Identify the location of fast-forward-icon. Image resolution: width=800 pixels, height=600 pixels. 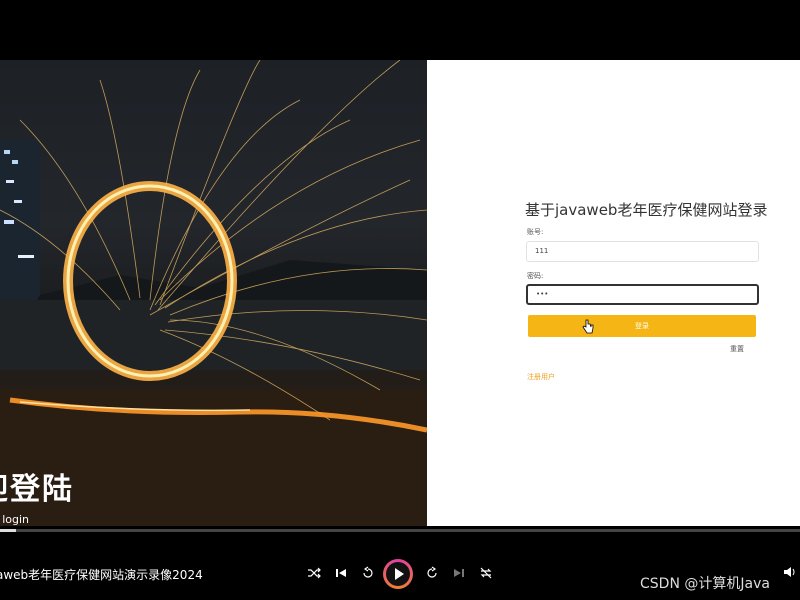
(432, 573).